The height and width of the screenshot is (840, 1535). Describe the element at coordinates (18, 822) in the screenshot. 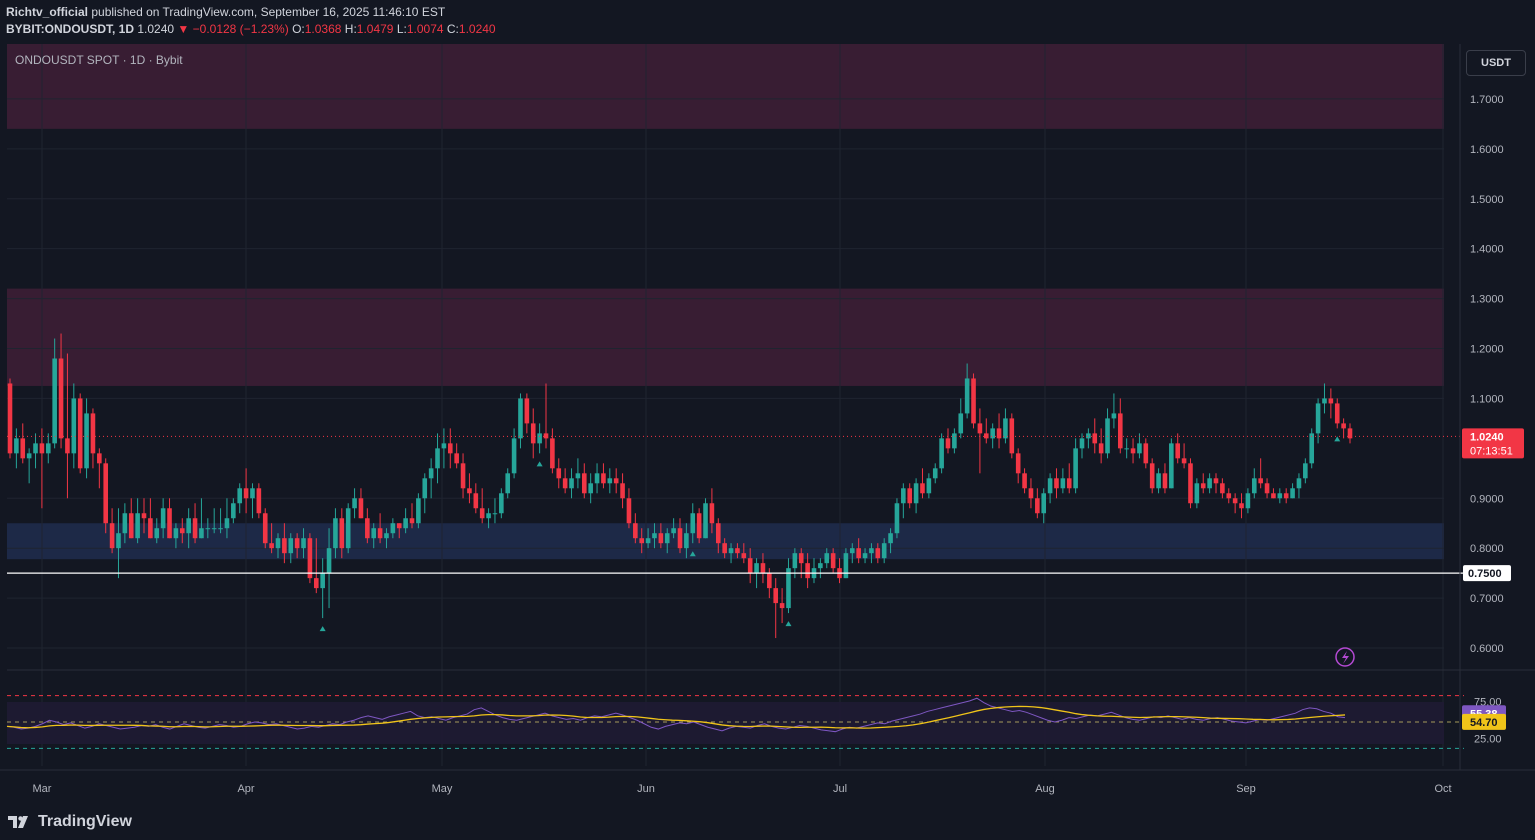

I see `tradingview-logo-icon` at that location.